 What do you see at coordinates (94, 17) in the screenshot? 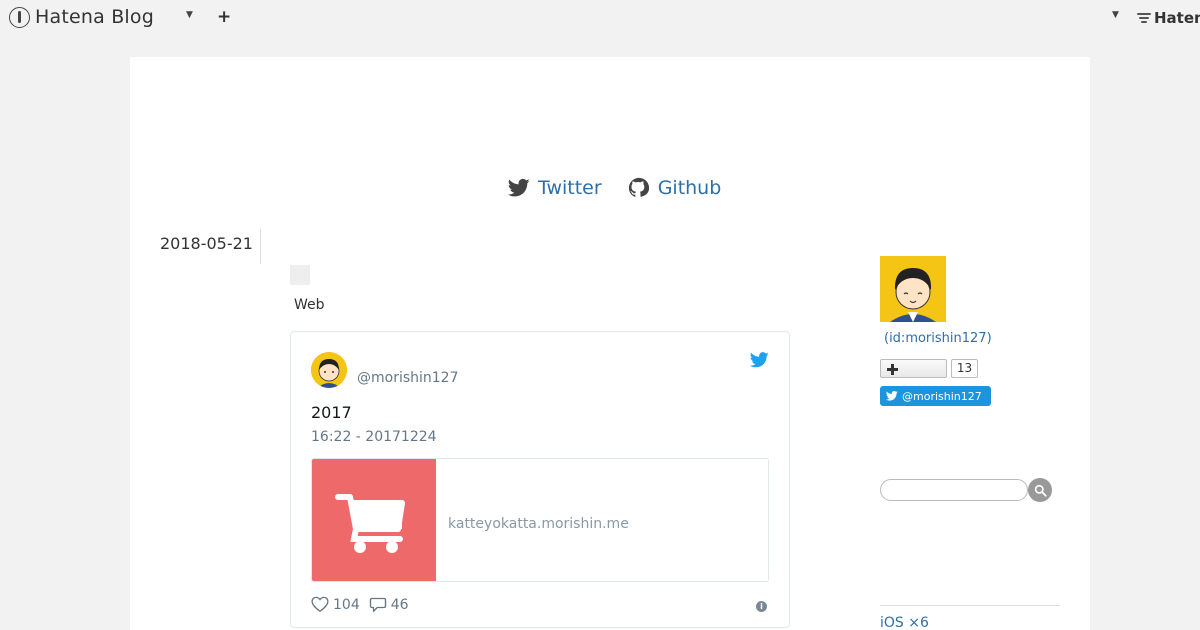
I see `brand-title: Hatena Blog` at bounding box center [94, 17].